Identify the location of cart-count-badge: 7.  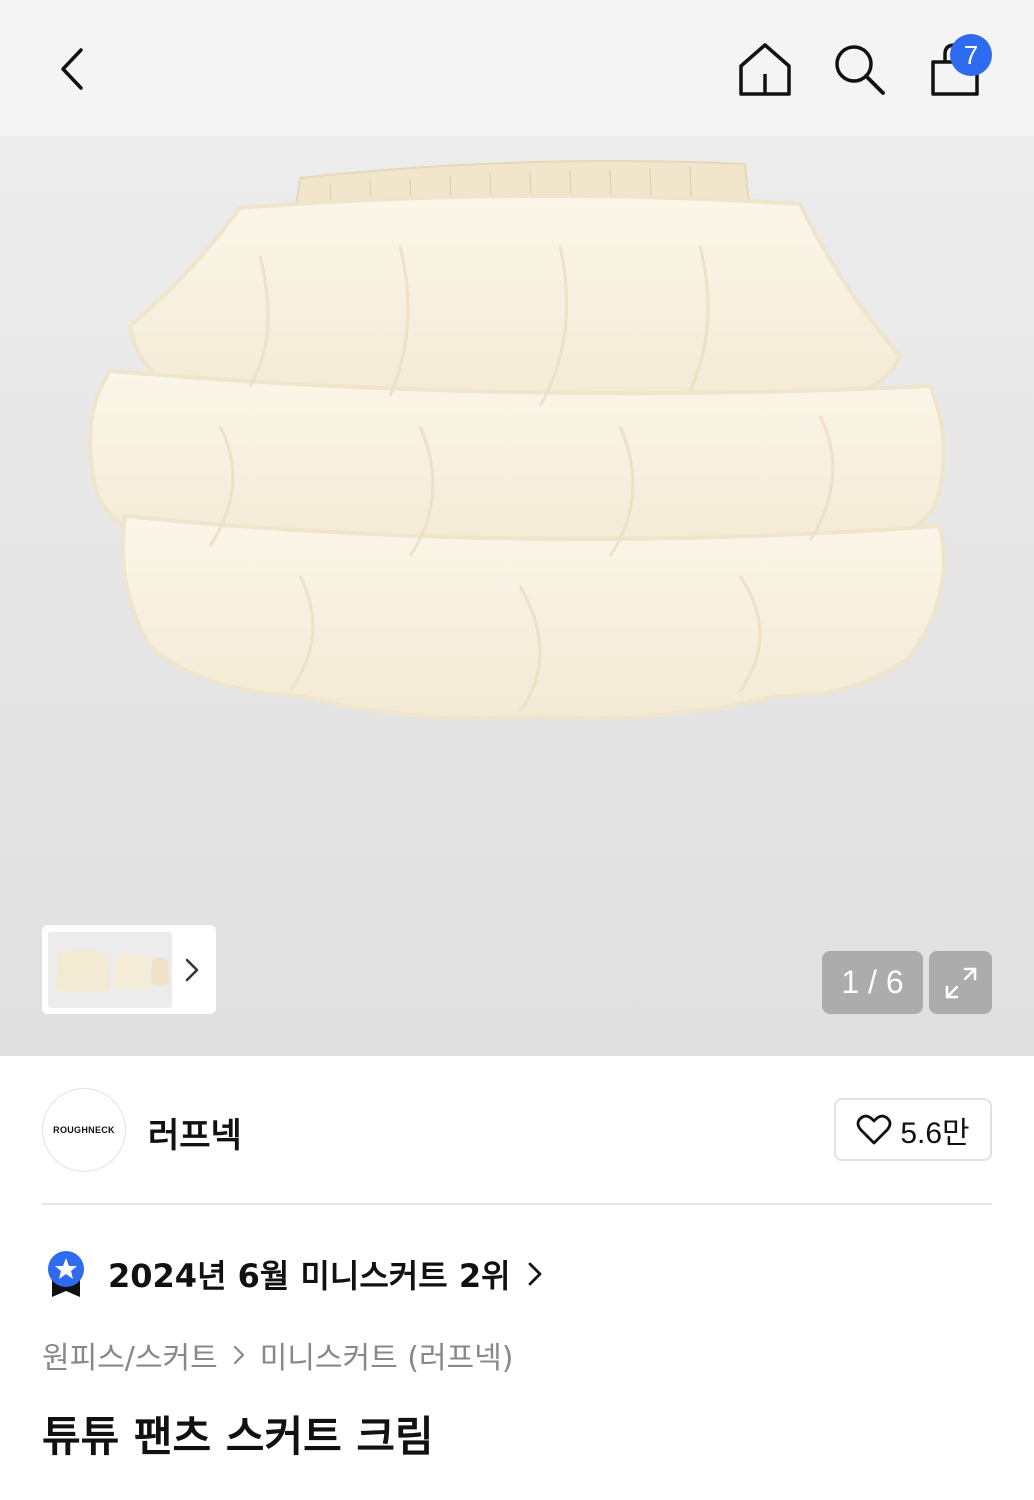
(971, 55).